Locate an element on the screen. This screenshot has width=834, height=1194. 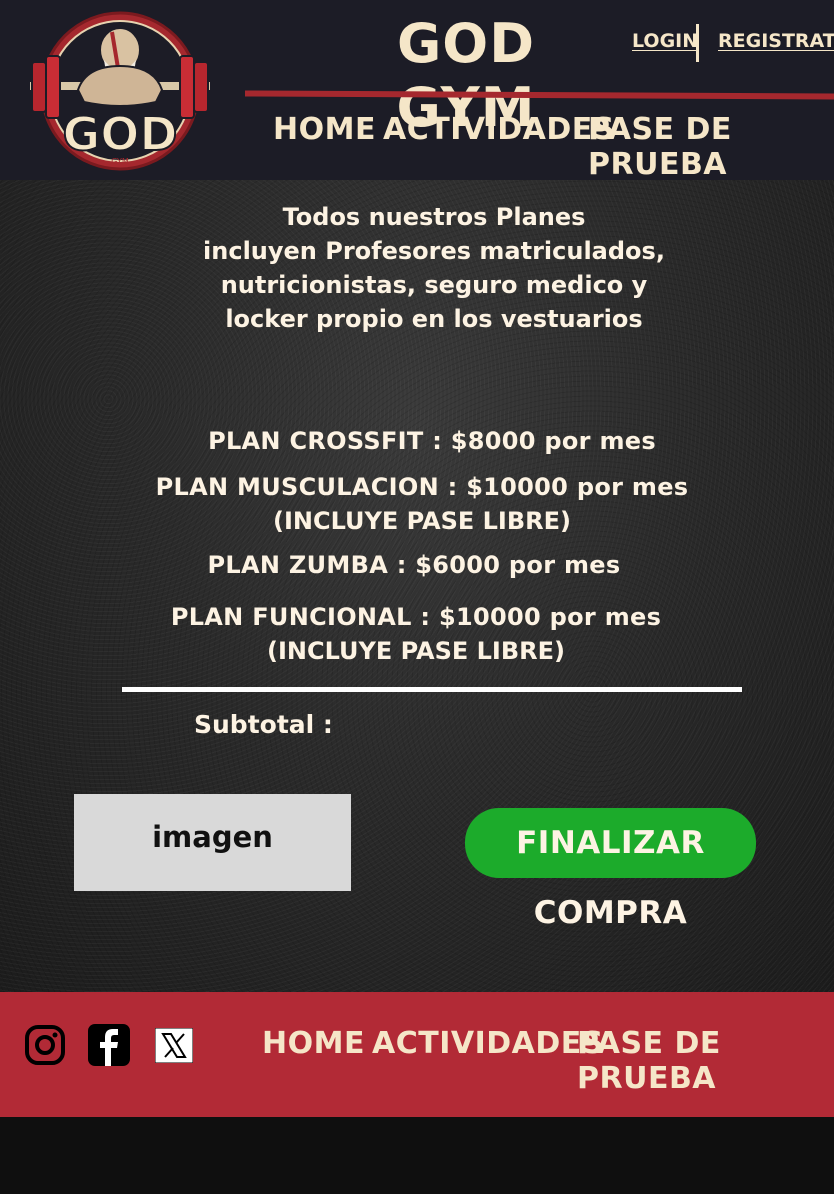
plan-zumba: PLAN ZUMBA : $6000 por mes is located at coordinates (414, 565).